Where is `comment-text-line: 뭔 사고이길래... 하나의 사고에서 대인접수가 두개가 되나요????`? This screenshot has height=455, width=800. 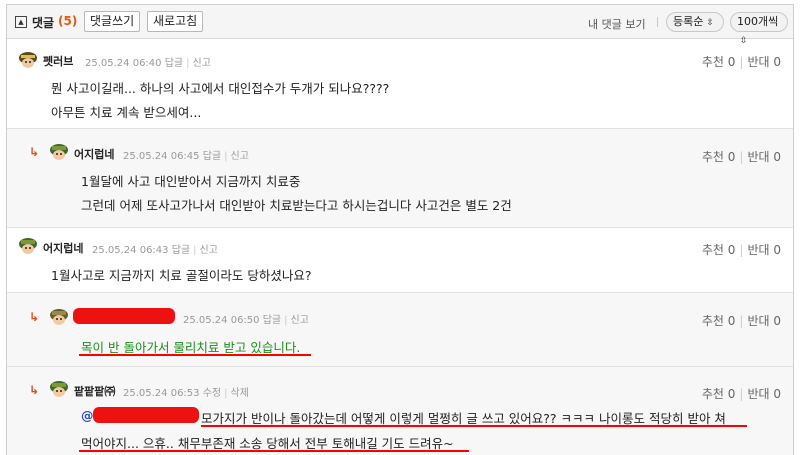
comment-text-line: 뭔 사고이길래... 하나의 사고에서 대인접수가 두개가 되나요???? is located at coordinates (220, 88).